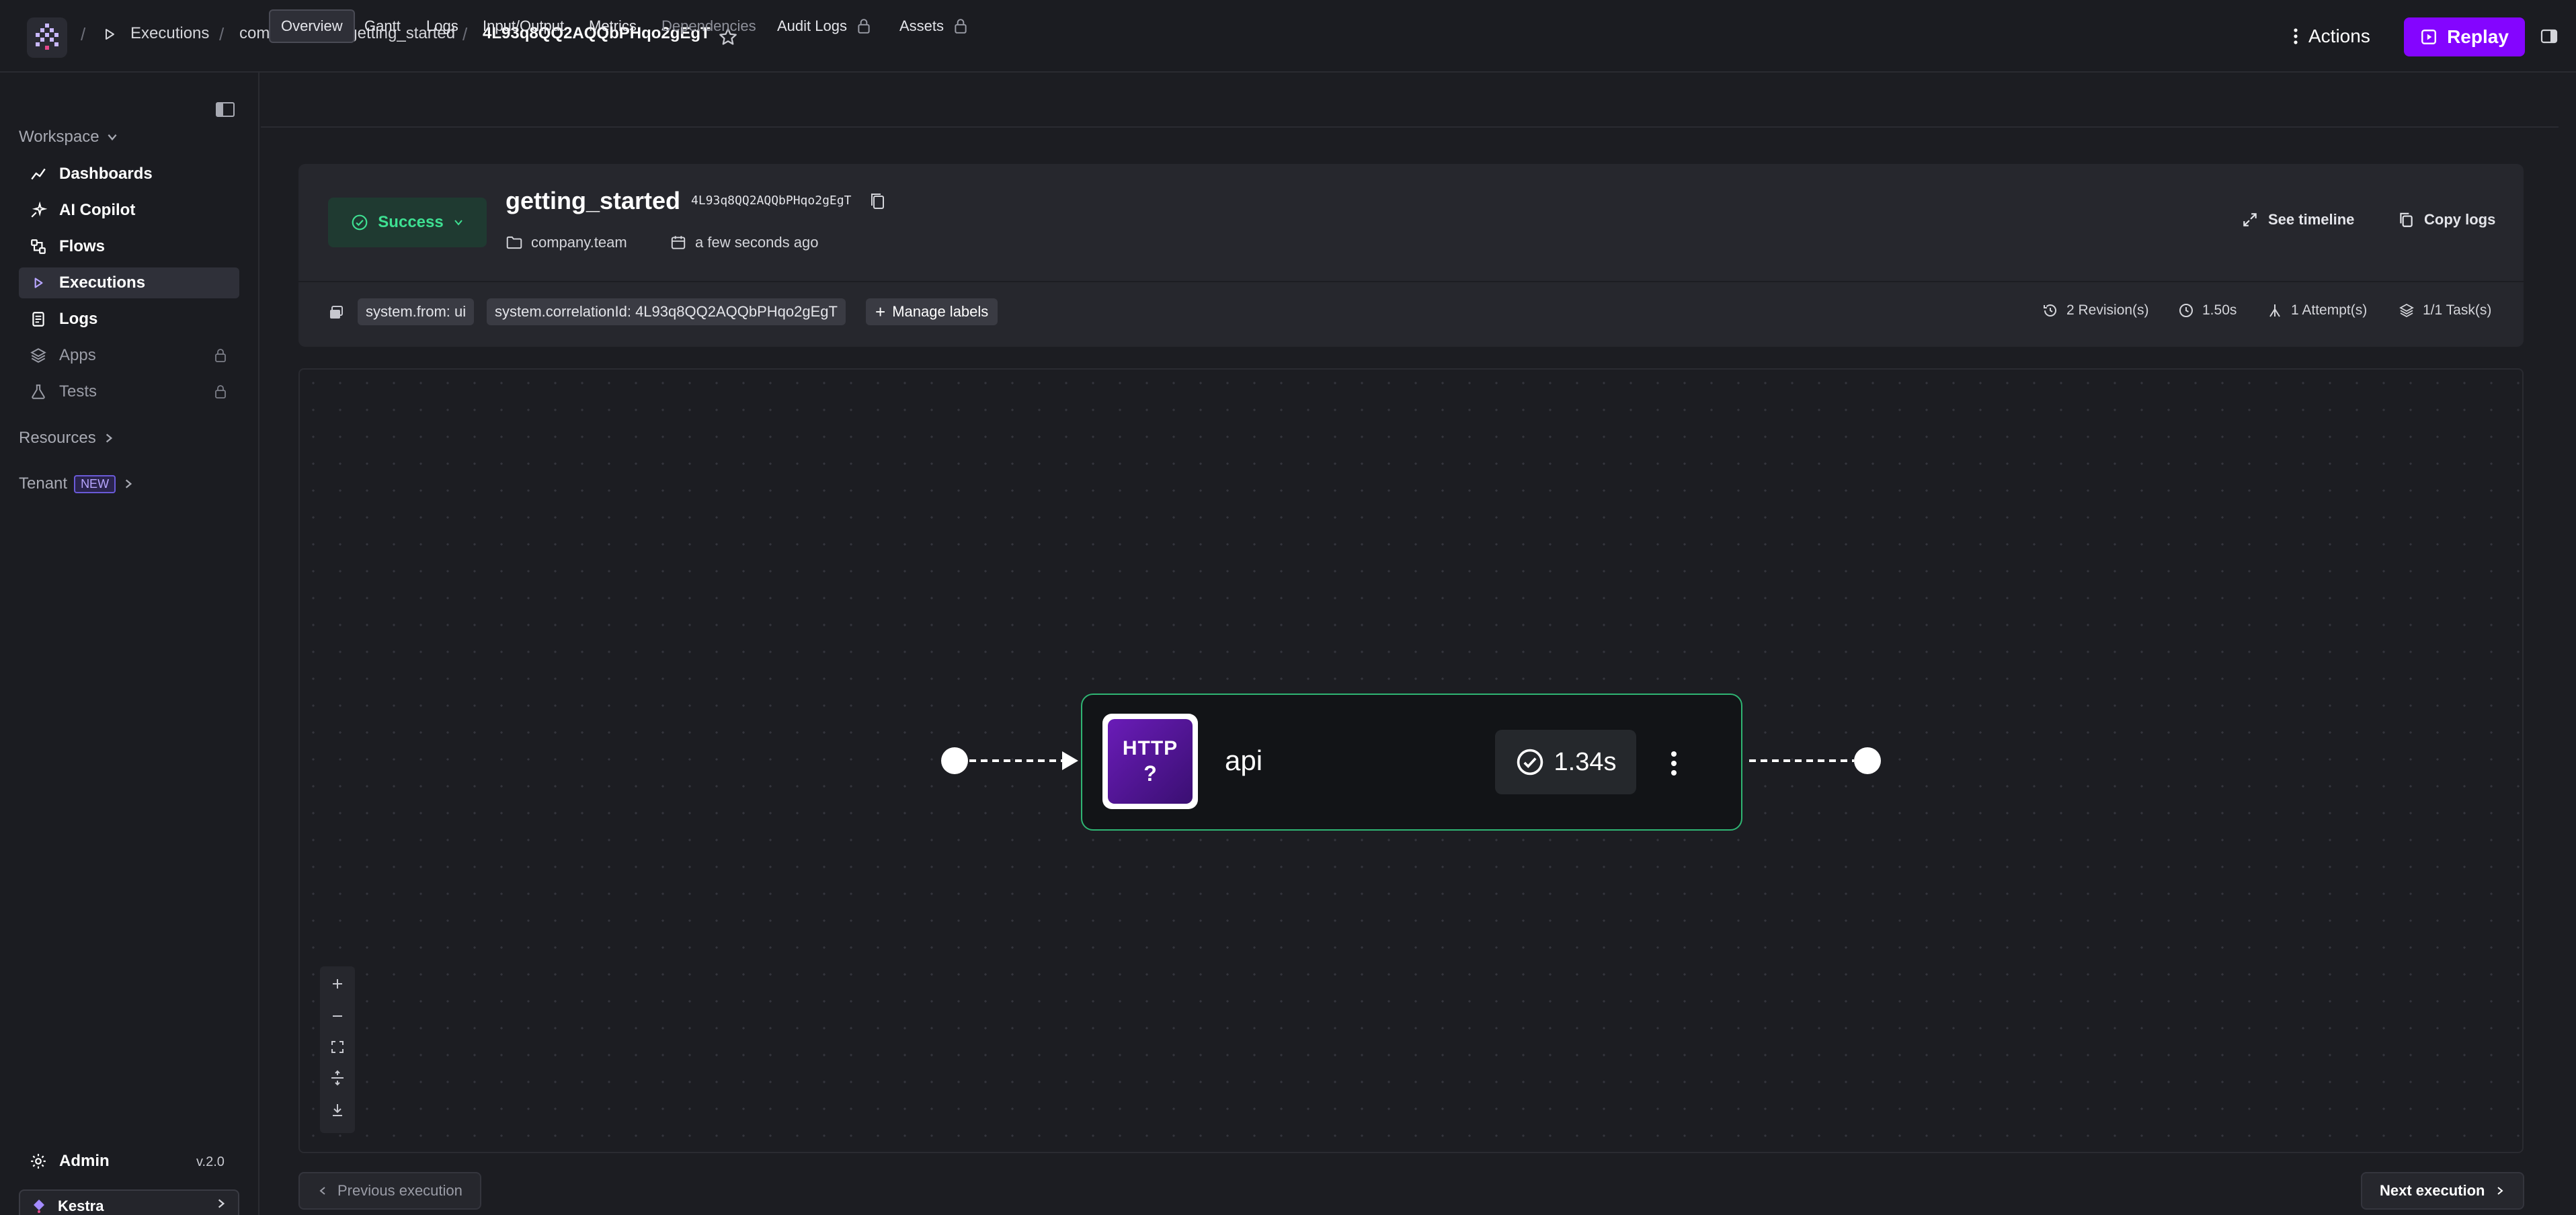 This screenshot has height=1215, width=2576. Describe the element at coordinates (382, 26) in the screenshot. I see `tab-gantt: Gantt` at that location.